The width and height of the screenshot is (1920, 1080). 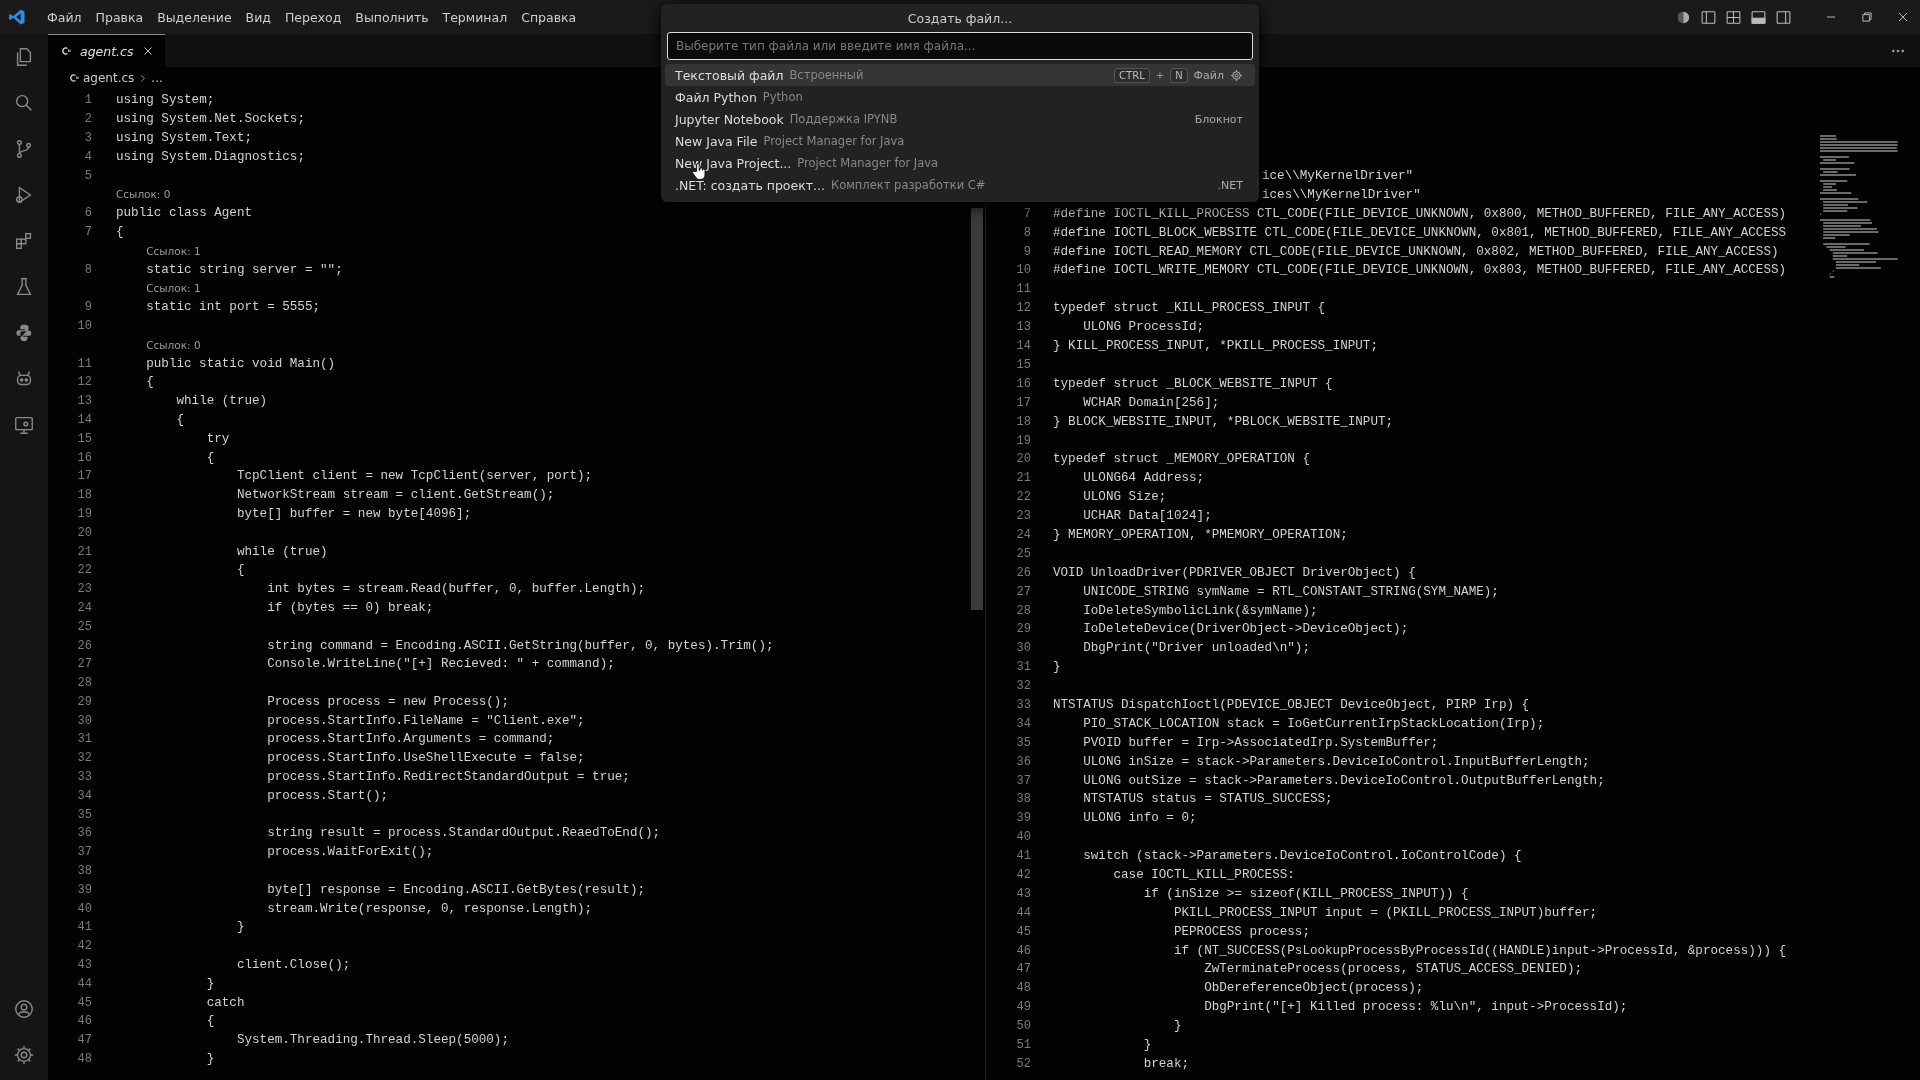 I want to click on code-line: IoDeleteSymbolicLink(&symName);, so click(x=1200, y=610).